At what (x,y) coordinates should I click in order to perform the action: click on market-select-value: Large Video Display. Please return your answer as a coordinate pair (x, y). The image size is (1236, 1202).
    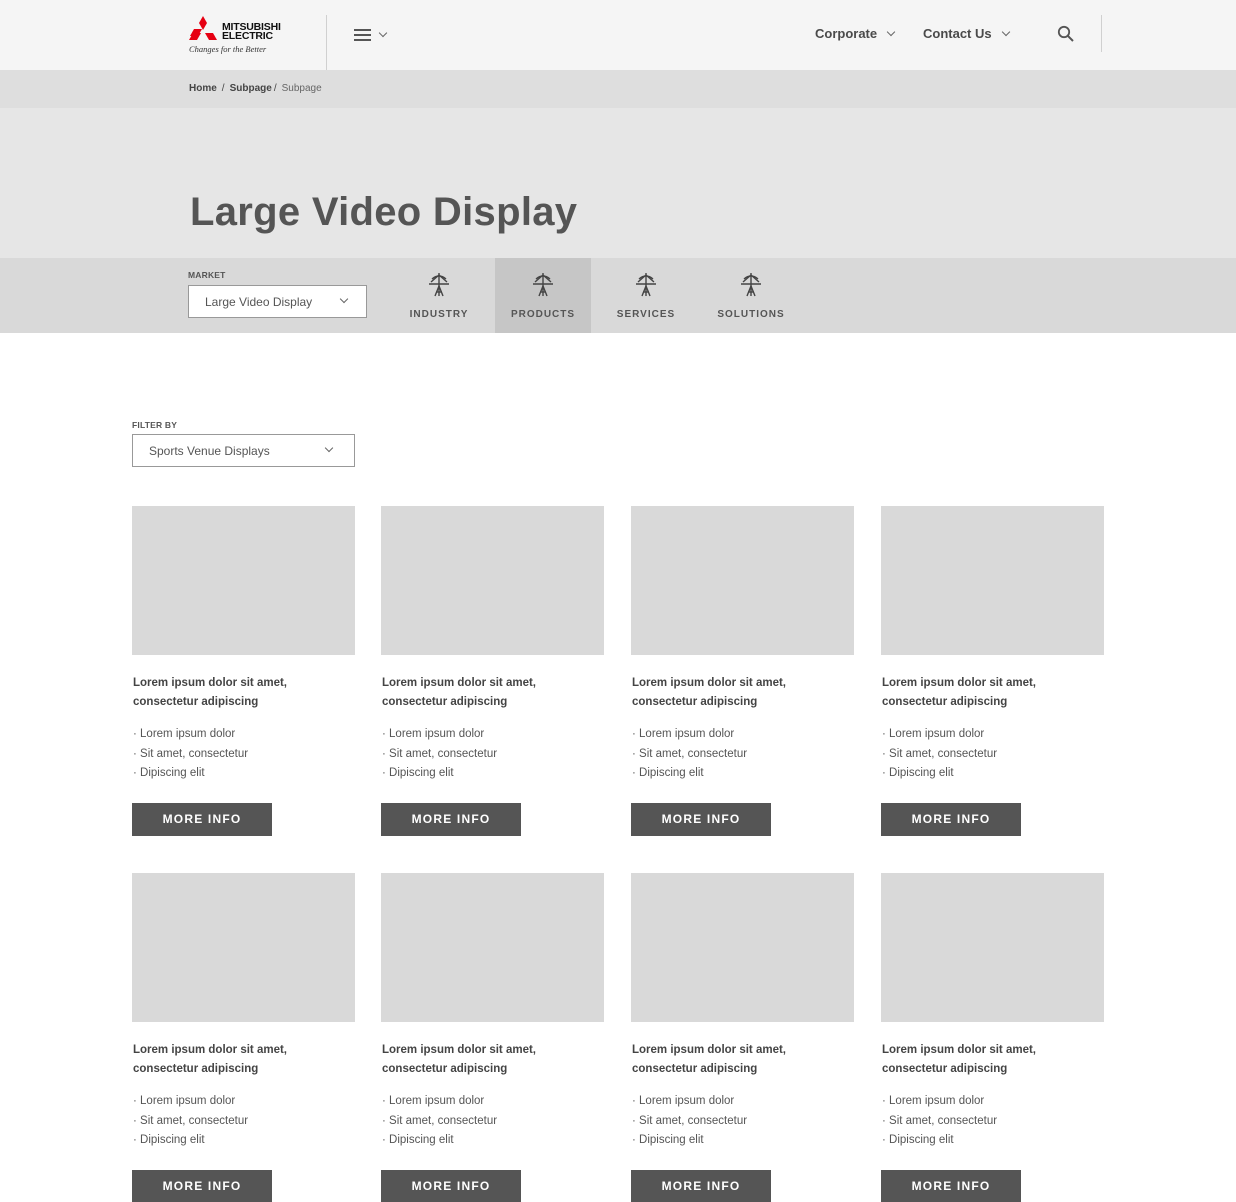
    Looking at the image, I should click on (259, 302).